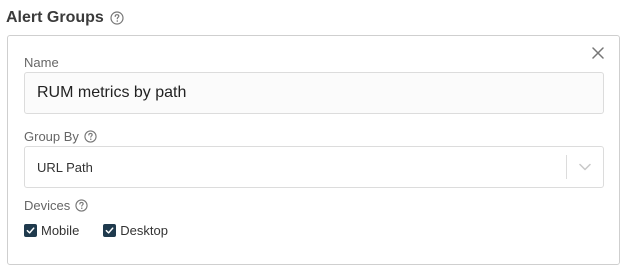  I want to click on section-header: Alert Groups, so click(65, 18).